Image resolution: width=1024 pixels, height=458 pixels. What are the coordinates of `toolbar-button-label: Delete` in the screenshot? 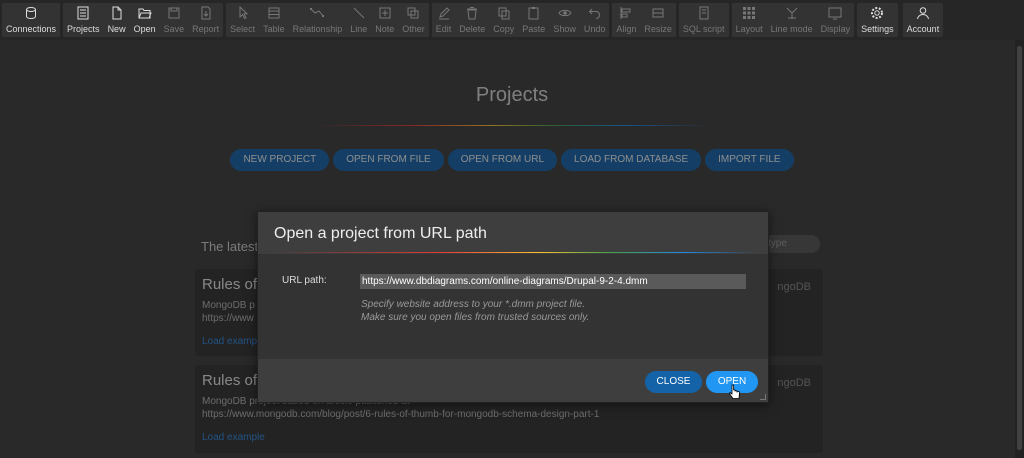 It's located at (472, 29).